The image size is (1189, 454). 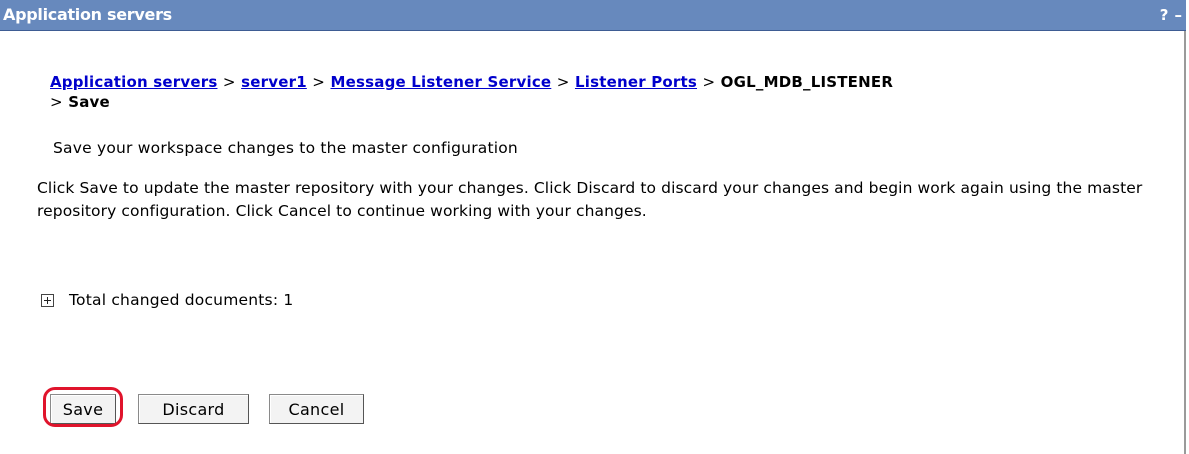 I want to click on changed-documents-row: Total changed documents: 1, so click(x=167, y=300).